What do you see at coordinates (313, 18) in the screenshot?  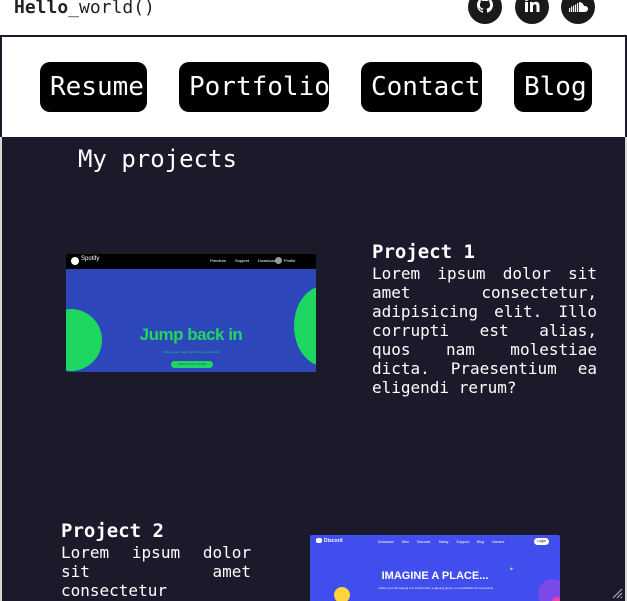 I see `site-header: Hello_world()` at bounding box center [313, 18].